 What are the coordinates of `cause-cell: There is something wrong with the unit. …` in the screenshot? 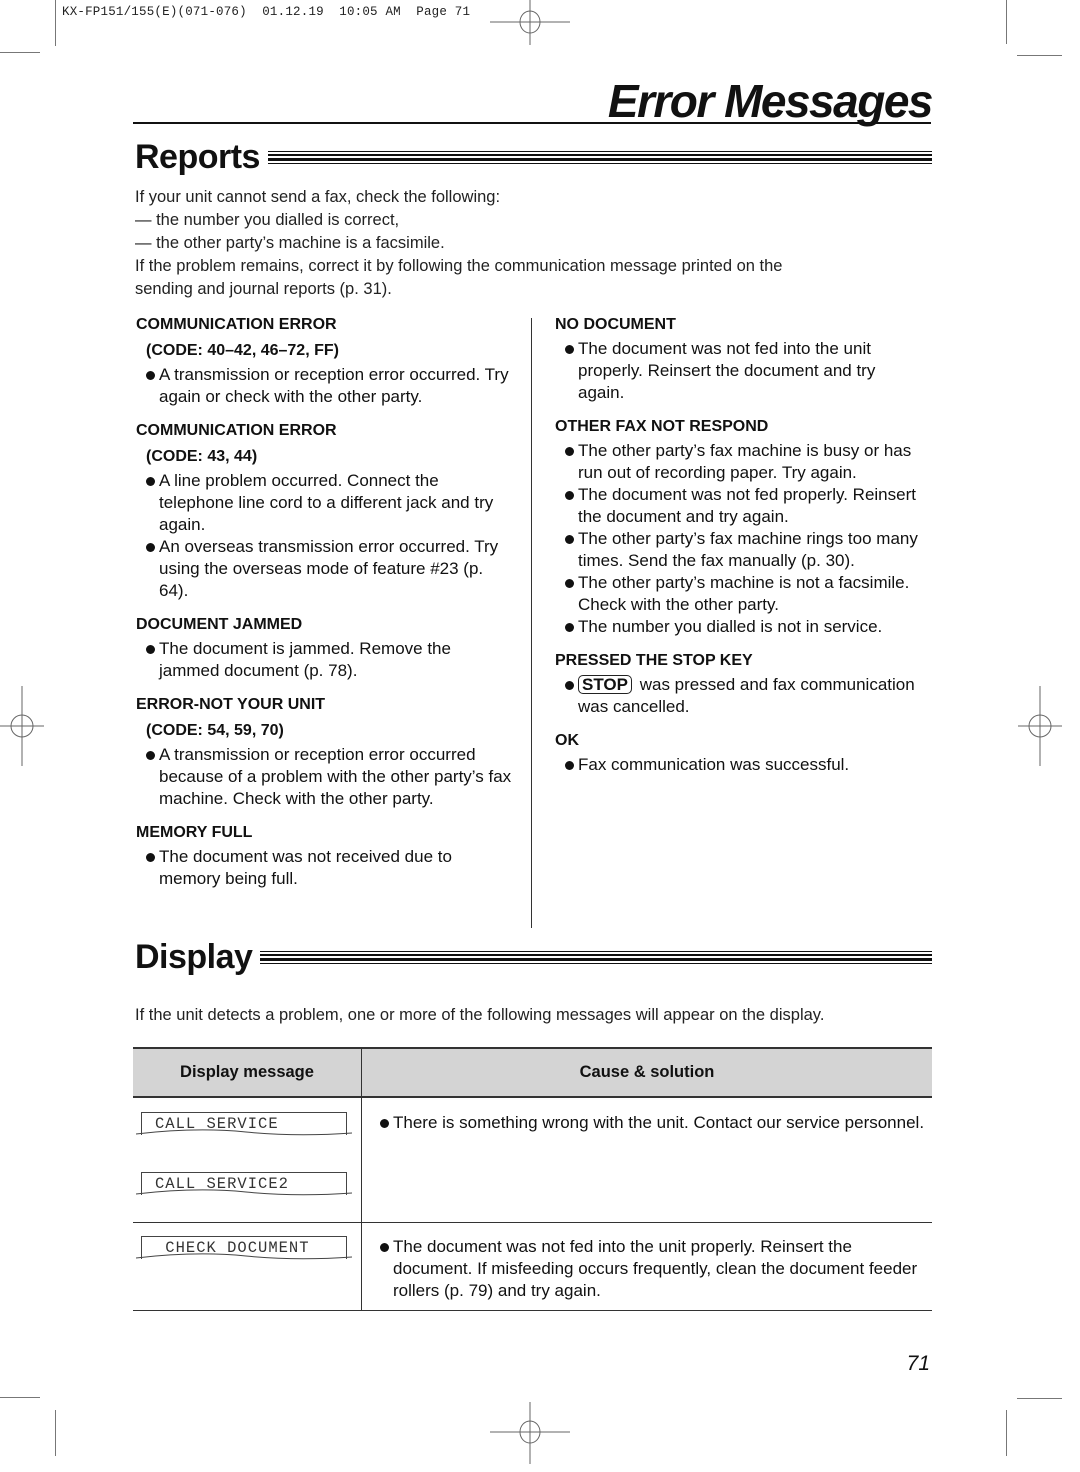 It's located at (646, 1160).